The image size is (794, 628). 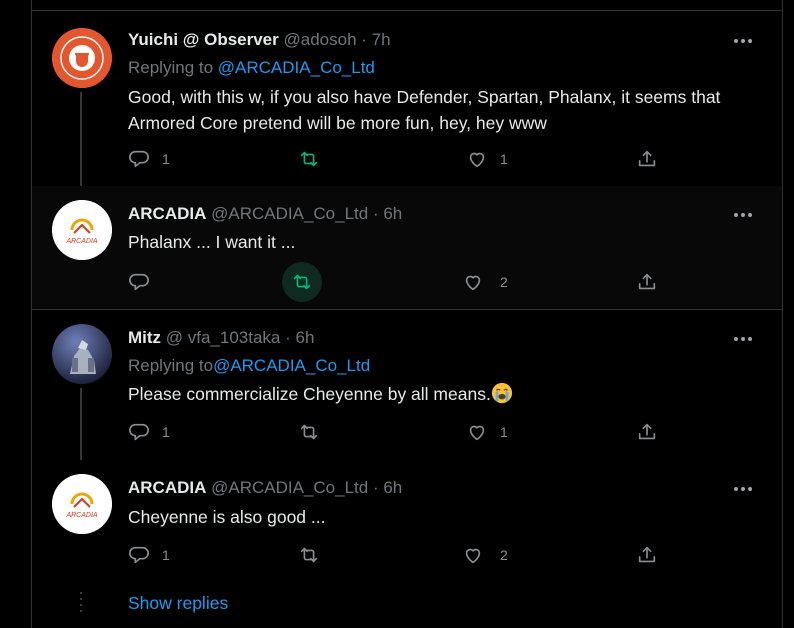 What do you see at coordinates (501, 393) in the screenshot?
I see `loudly-crying-face-icon` at bounding box center [501, 393].